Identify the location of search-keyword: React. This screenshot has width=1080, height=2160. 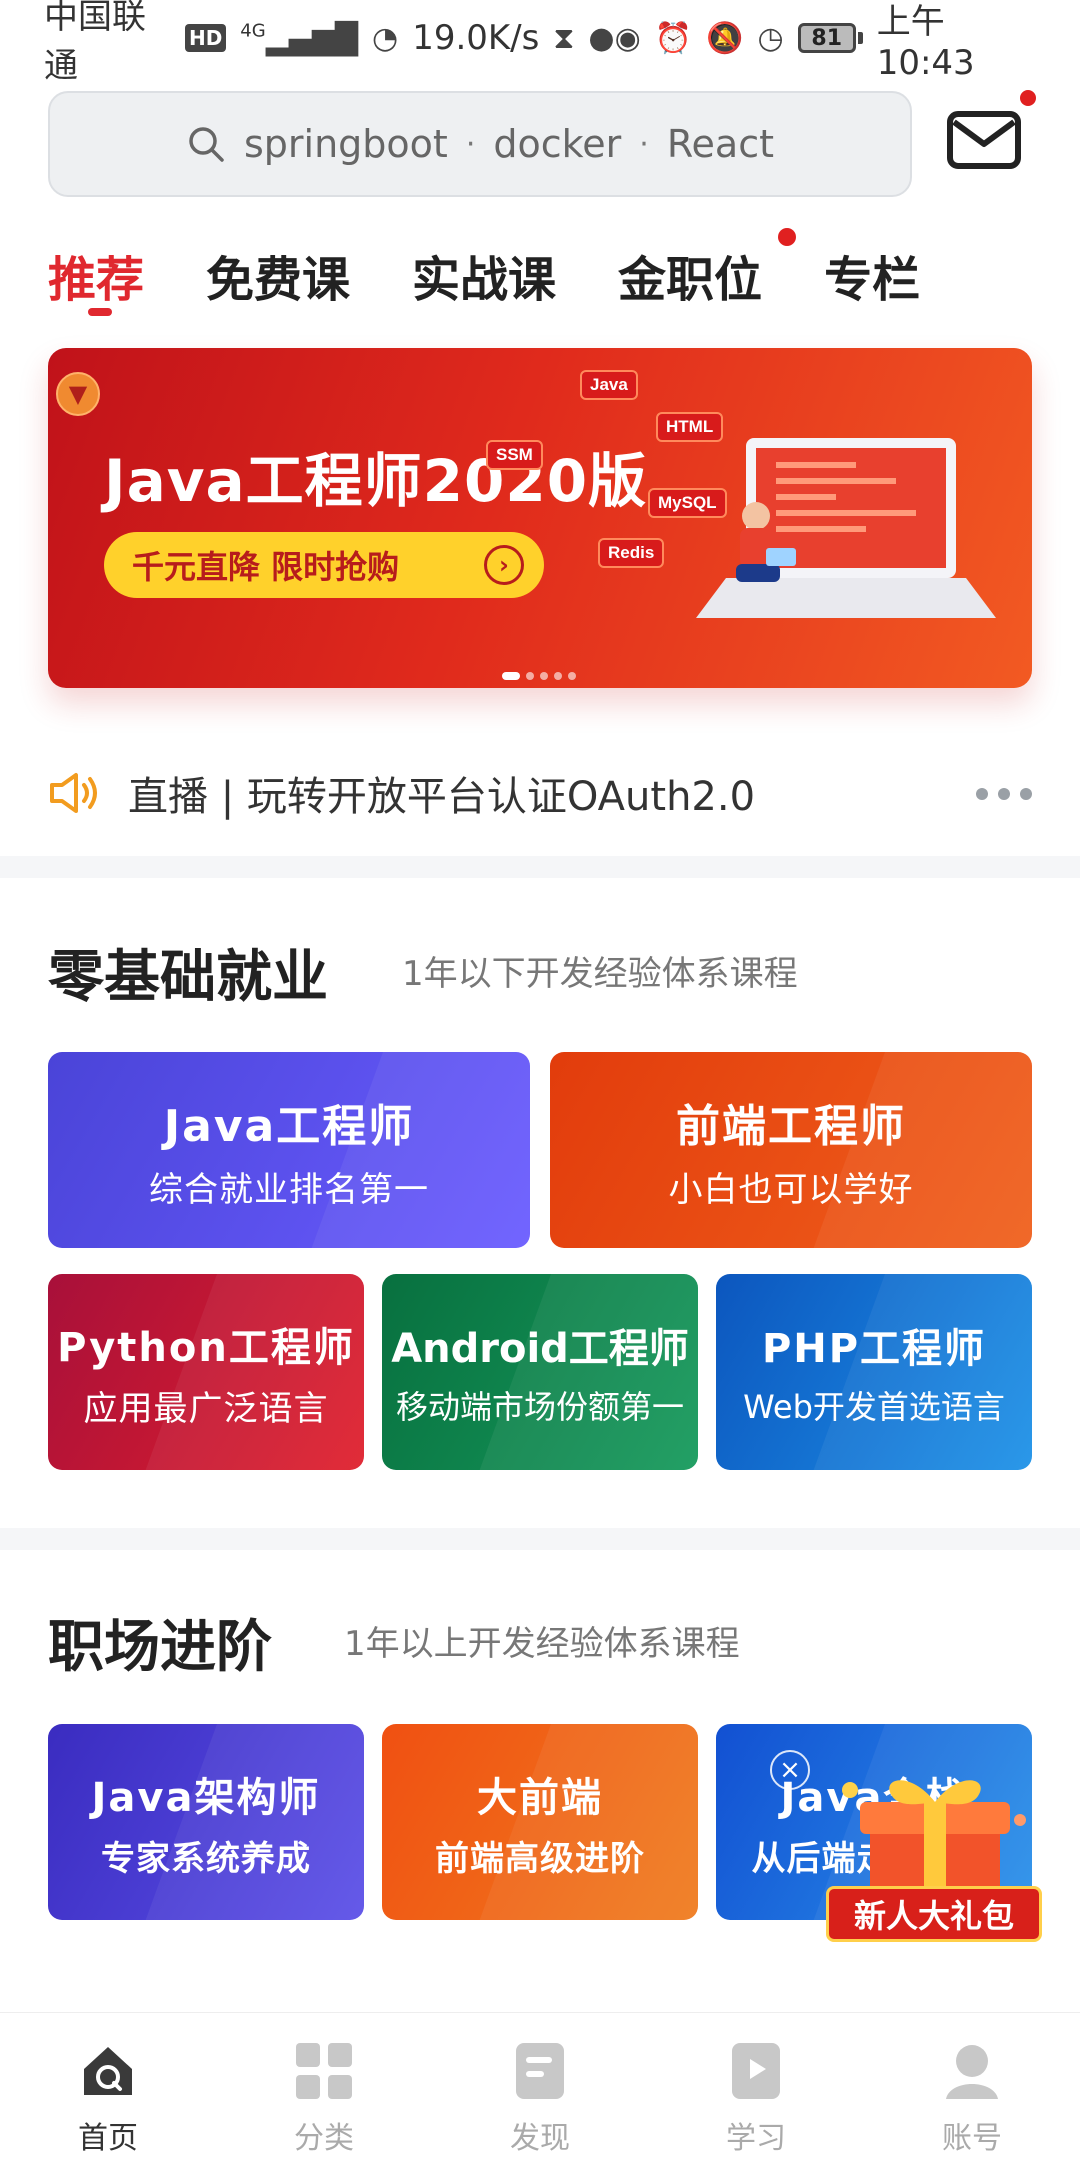
(720, 144).